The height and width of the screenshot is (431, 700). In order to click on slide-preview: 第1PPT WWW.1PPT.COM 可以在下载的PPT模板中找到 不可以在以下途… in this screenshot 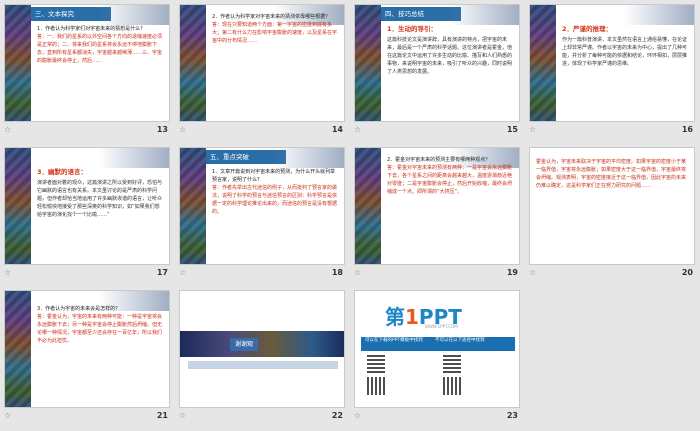, I will do `click(437, 349)`.